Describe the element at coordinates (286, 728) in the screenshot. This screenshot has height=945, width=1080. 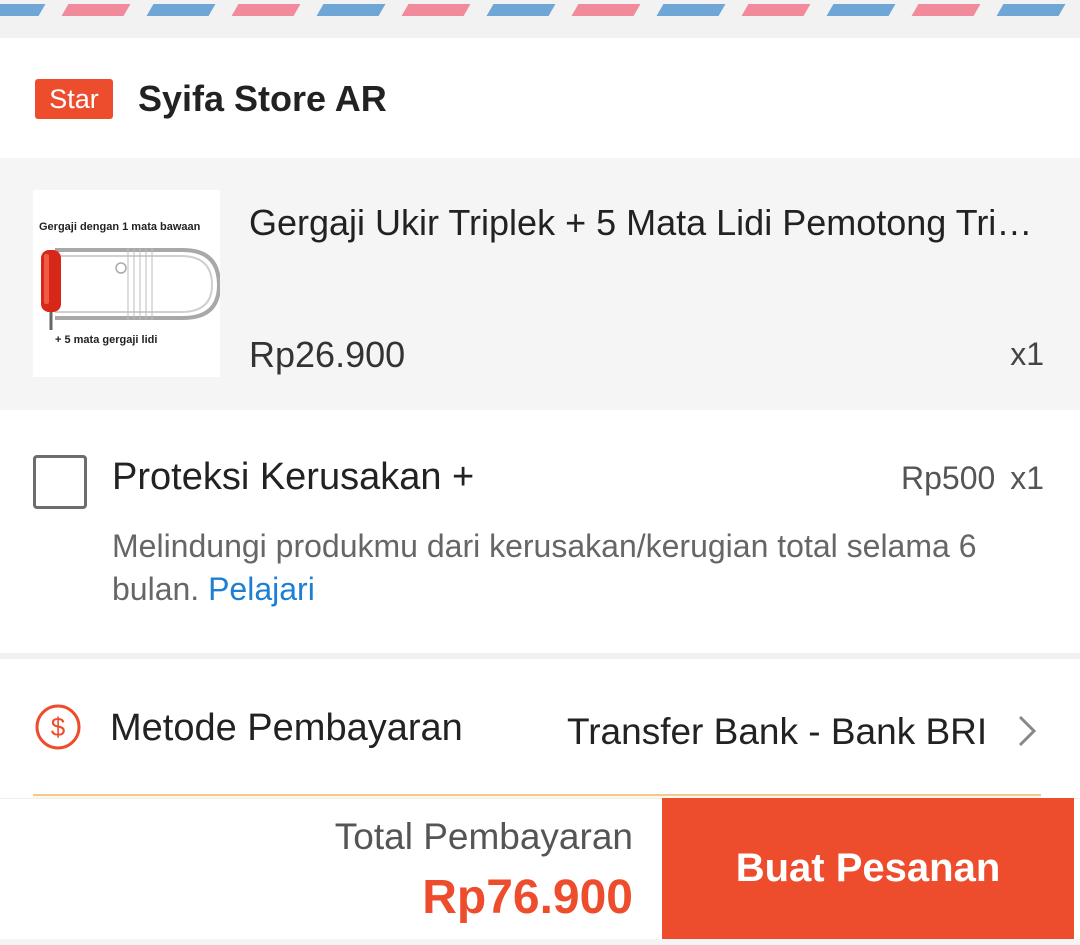
I see `payment-method-label: Metode Pembayaran` at that location.